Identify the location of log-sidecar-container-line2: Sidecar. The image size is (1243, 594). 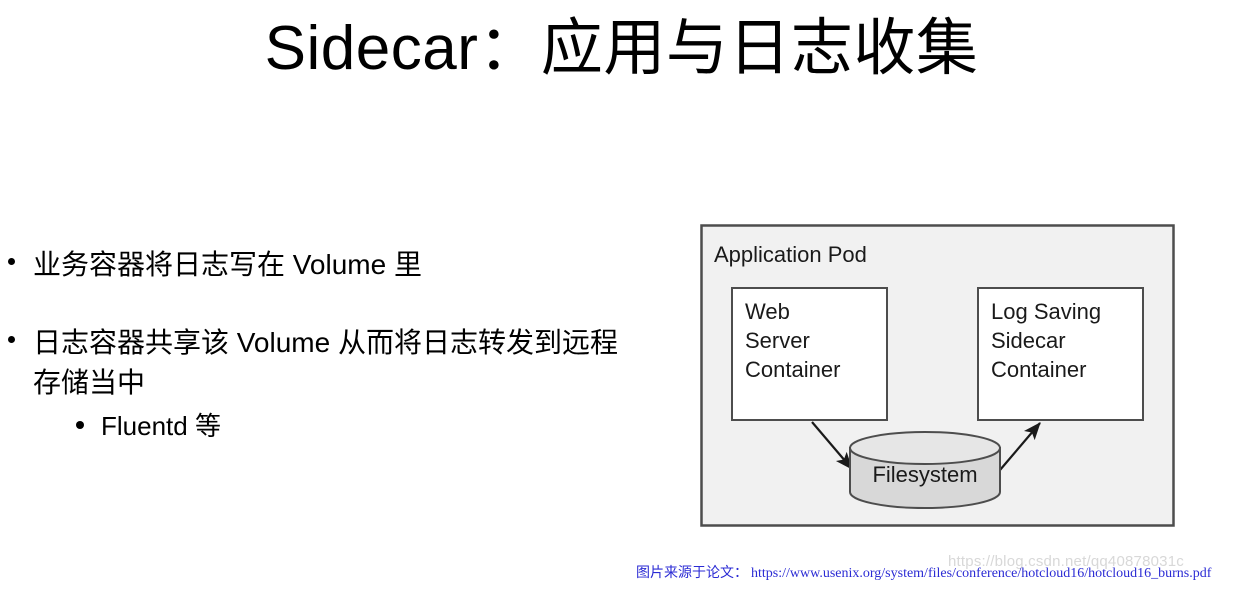
(1028, 340).